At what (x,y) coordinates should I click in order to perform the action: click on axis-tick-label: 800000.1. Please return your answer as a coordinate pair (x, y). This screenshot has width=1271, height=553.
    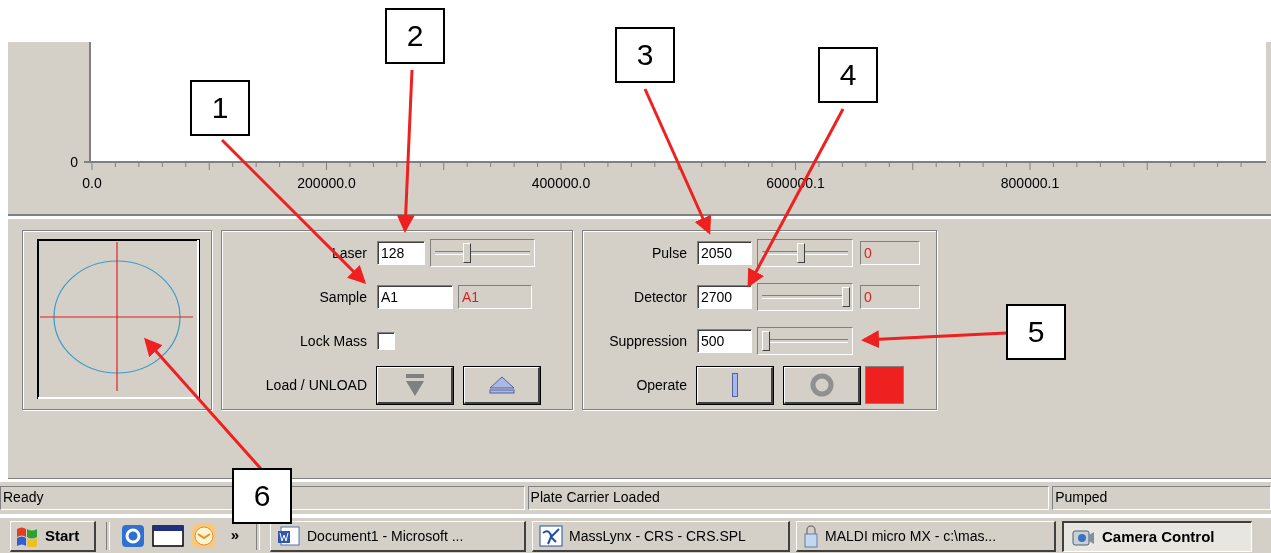
    Looking at the image, I should click on (1030, 183).